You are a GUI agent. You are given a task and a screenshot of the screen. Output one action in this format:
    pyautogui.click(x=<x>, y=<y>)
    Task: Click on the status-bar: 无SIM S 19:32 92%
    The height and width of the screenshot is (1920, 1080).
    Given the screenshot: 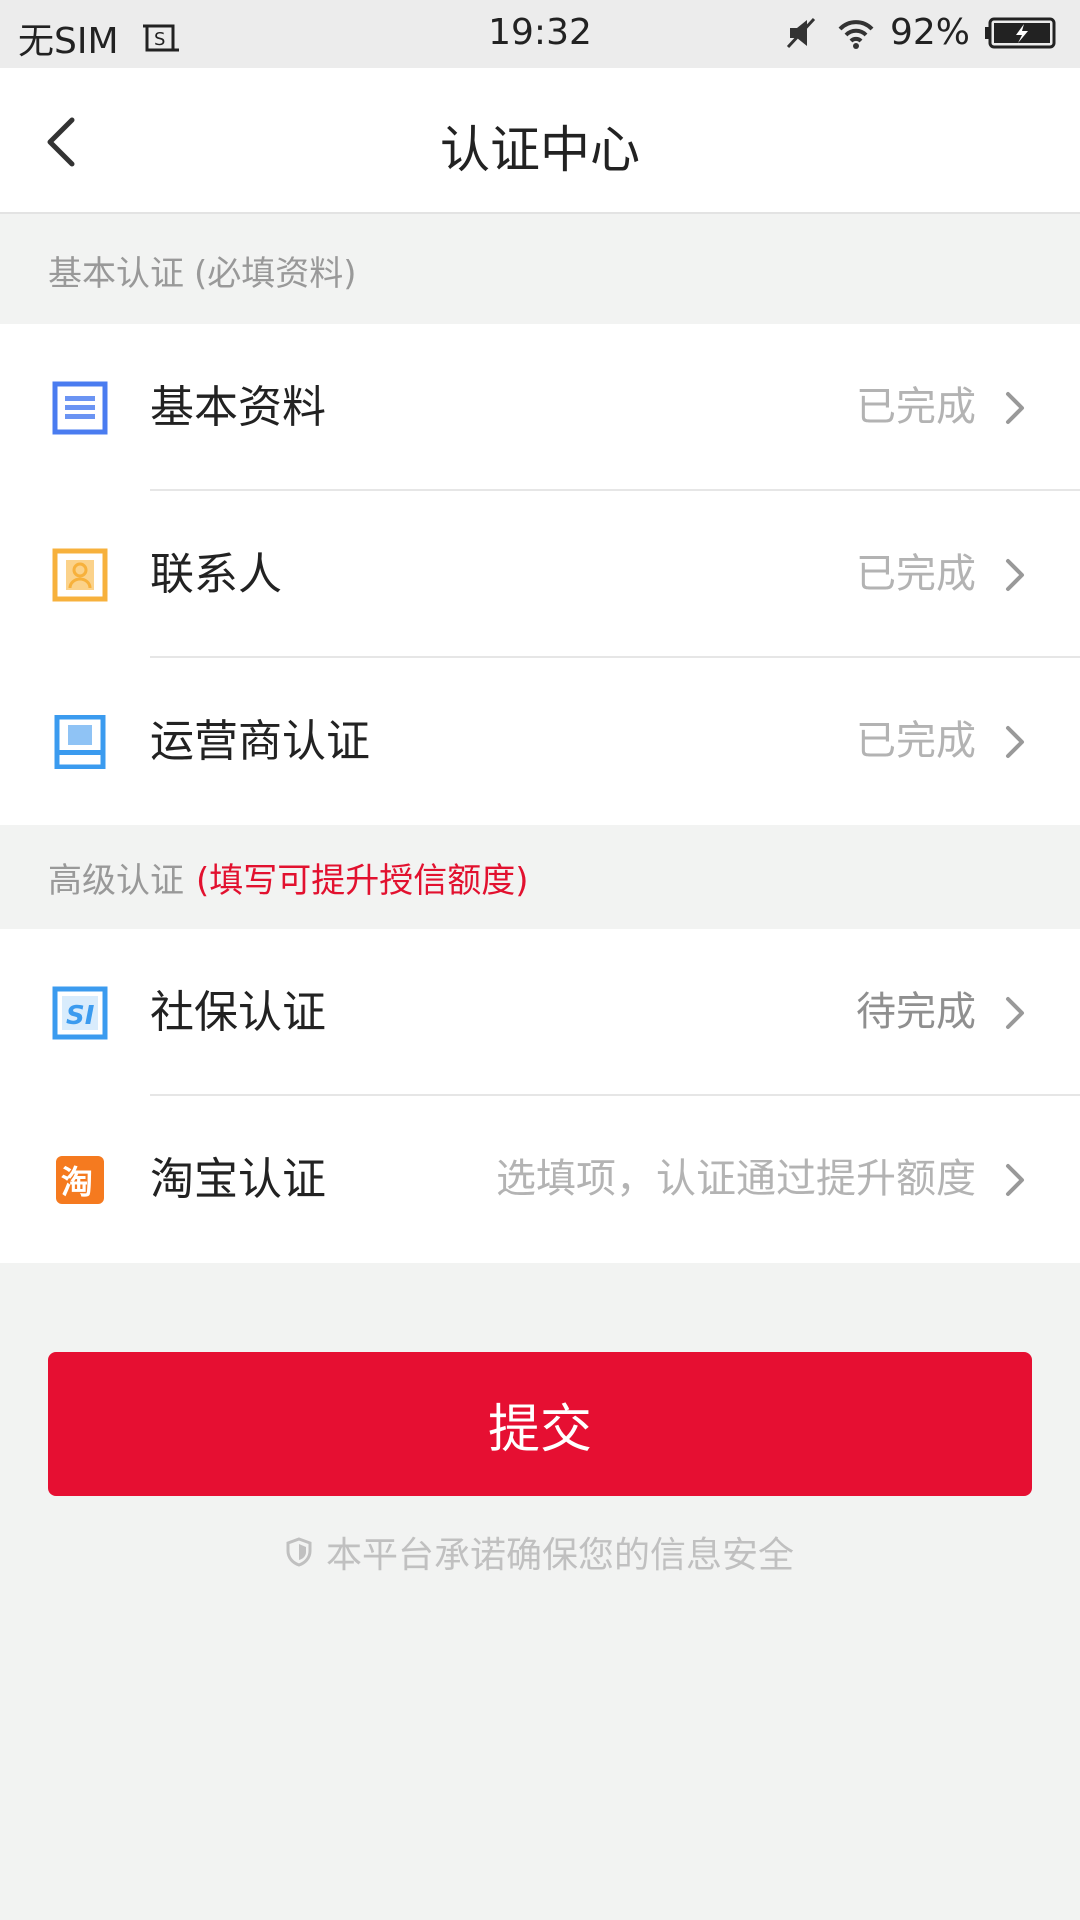 What is the action you would take?
    pyautogui.click(x=540, y=34)
    